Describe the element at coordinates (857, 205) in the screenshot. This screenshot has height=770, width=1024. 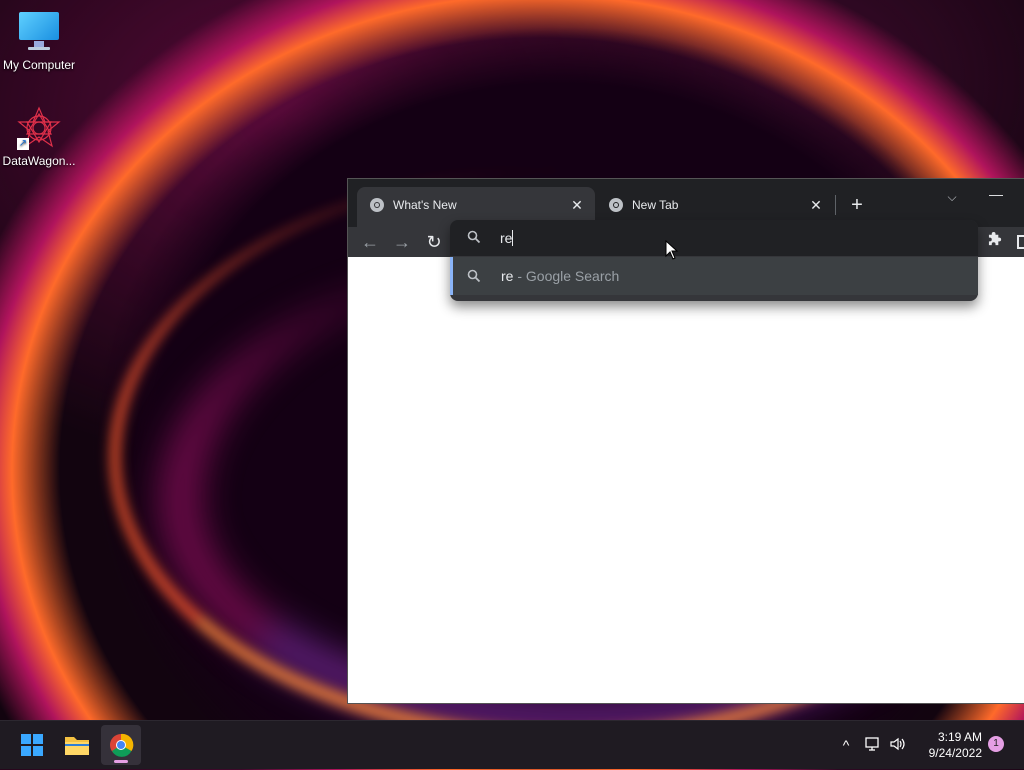
I see `new-tab-button: +` at that location.